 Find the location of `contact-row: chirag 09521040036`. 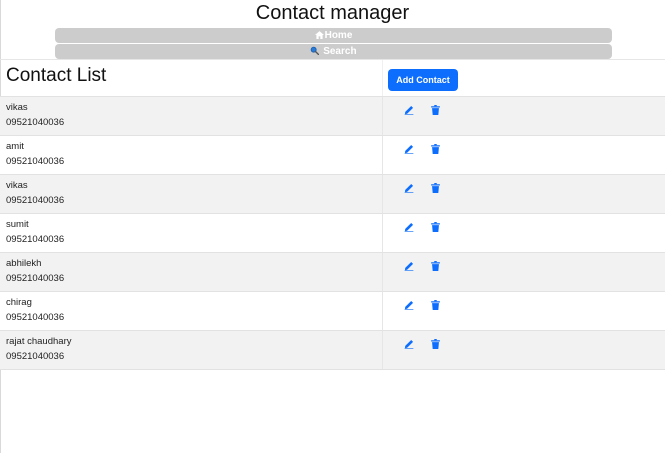

contact-row: chirag 09521040036 is located at coordinates (332, 311).